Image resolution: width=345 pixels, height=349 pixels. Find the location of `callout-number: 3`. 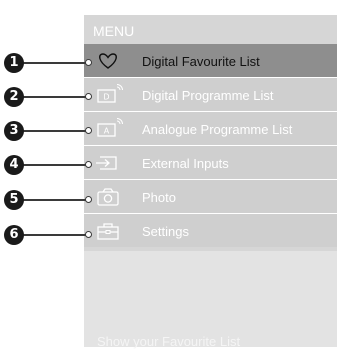

callout-number: 3 is located at coordinates (14, 131).